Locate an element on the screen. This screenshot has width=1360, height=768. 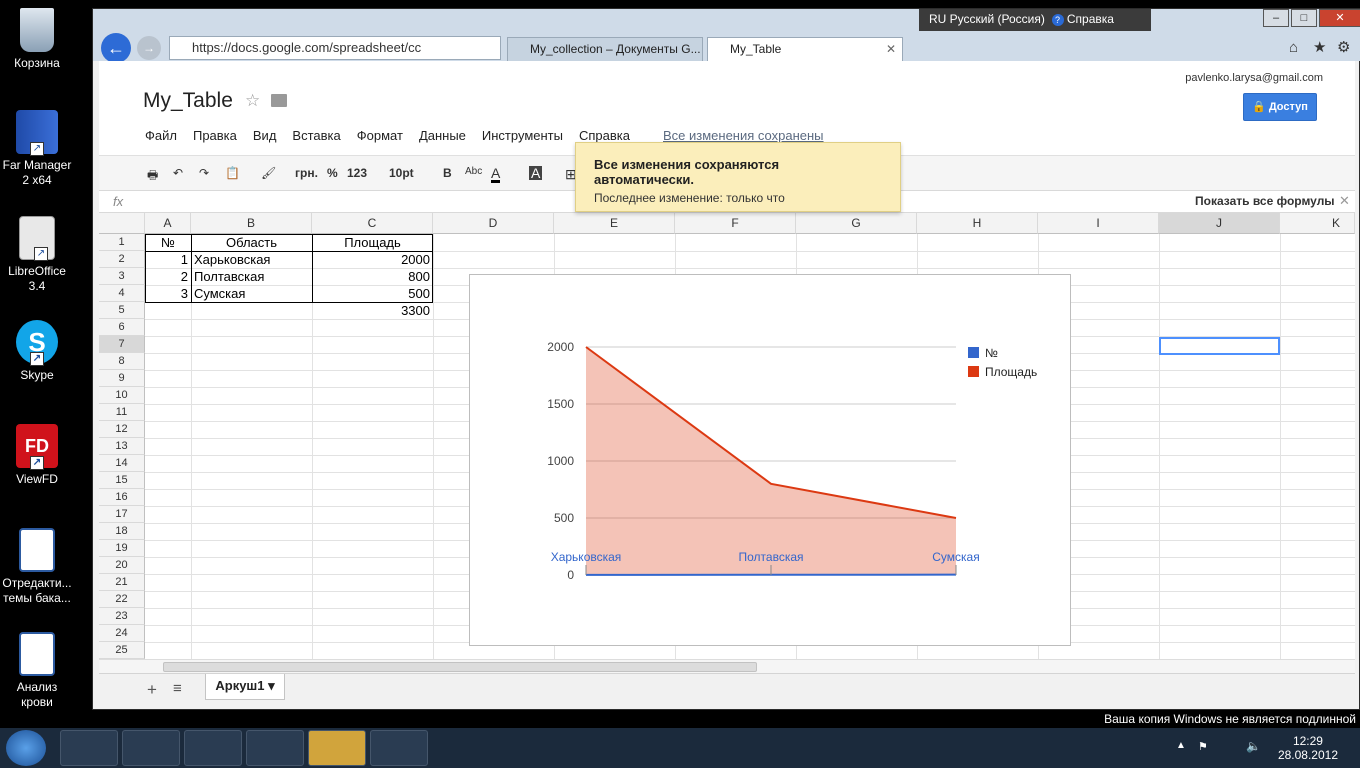
column-header: C is located at coordinates (372, 223).